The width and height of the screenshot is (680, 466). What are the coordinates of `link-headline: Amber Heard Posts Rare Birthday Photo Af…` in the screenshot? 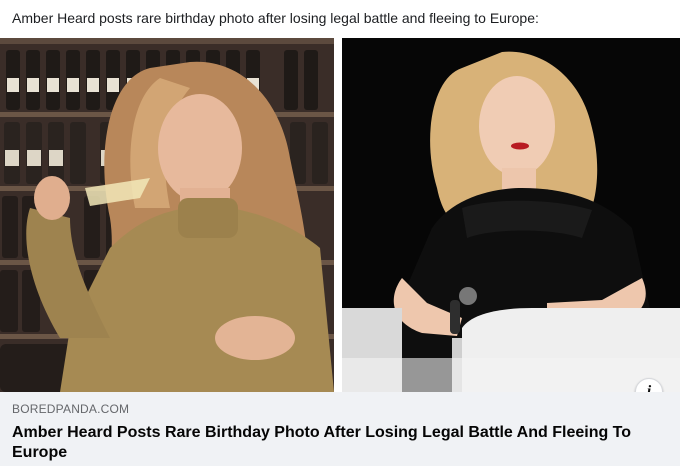 It's located at (332, 443).